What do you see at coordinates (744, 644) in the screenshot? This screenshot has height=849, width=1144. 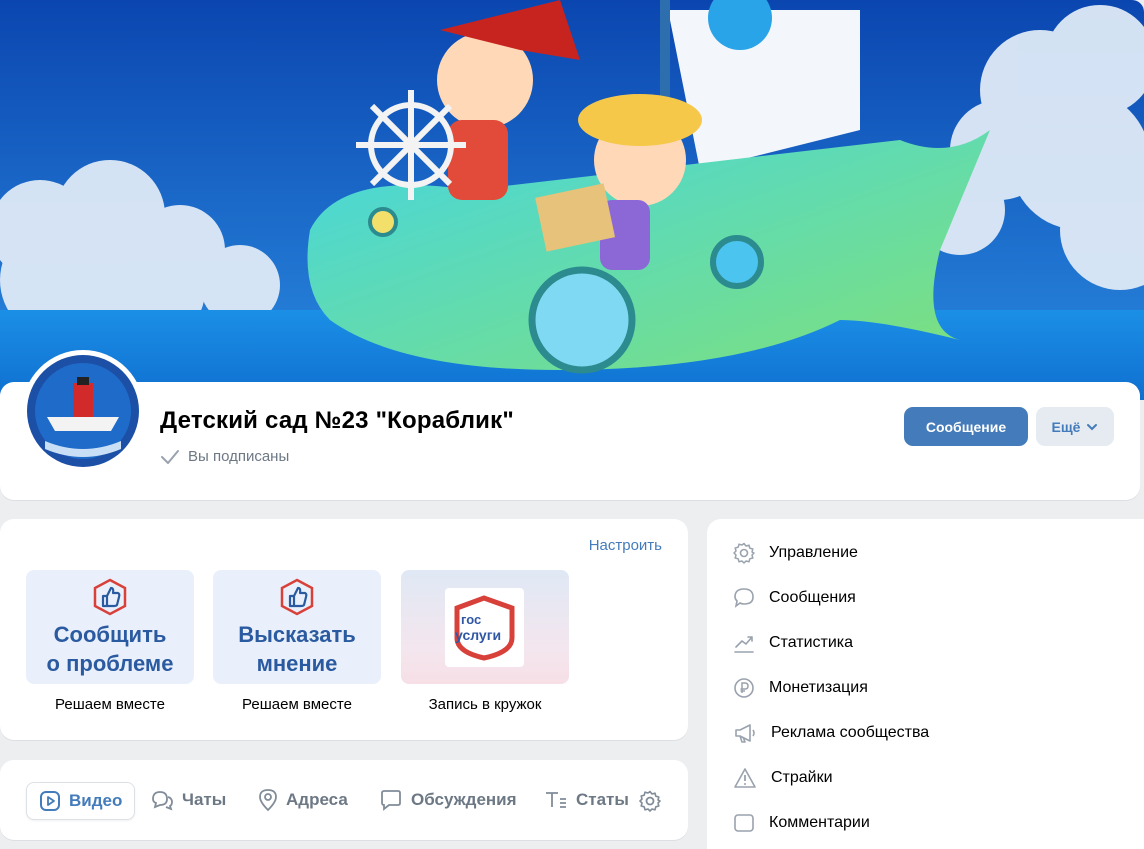 I see `stats-icon` at bounding box center [744, 644].